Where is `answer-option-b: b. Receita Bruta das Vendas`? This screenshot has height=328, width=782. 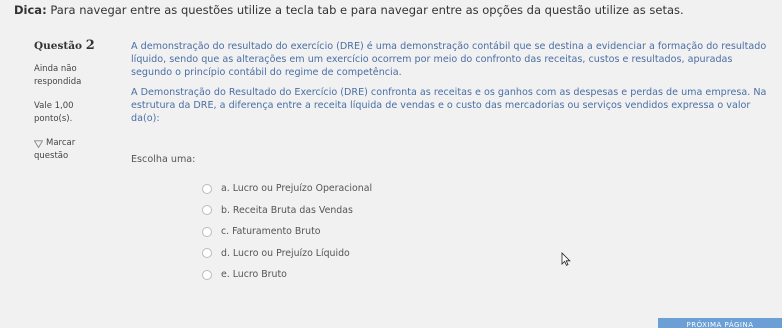 answer-option-b: b. Receita Bruta das Vendas is located at coordinates (287, 211).